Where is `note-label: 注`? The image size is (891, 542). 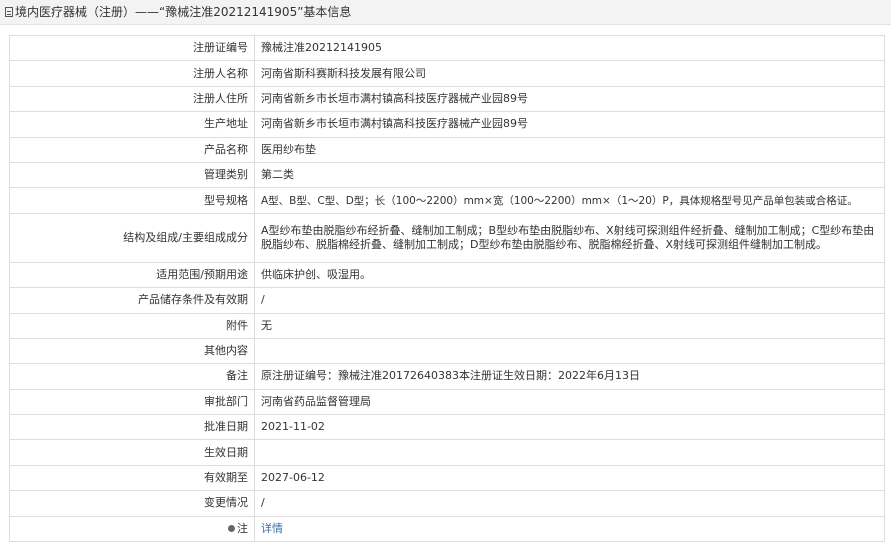
note-label: 注 is located at coordinates (242, 528).